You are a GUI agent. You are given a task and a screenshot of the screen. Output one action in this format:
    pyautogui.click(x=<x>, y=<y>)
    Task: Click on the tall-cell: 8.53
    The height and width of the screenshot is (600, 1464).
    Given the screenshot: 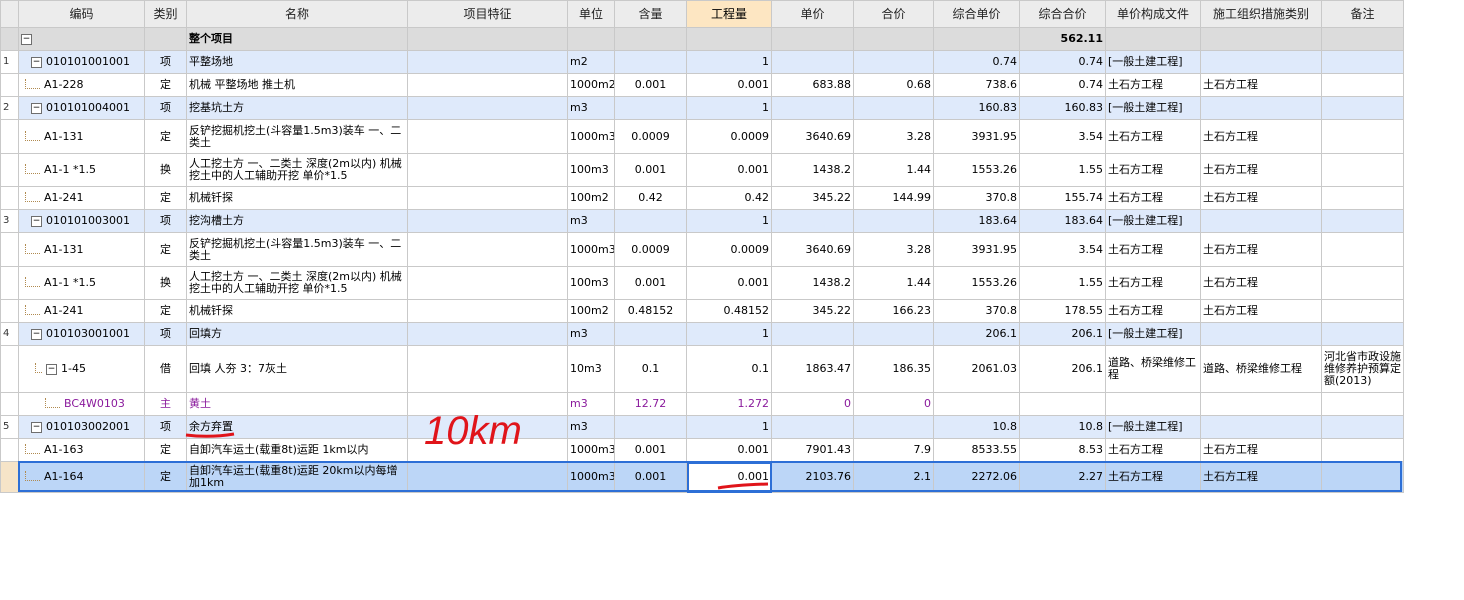 What is the action you would take?
    pyautogui.click(x=1062, y=450)
    